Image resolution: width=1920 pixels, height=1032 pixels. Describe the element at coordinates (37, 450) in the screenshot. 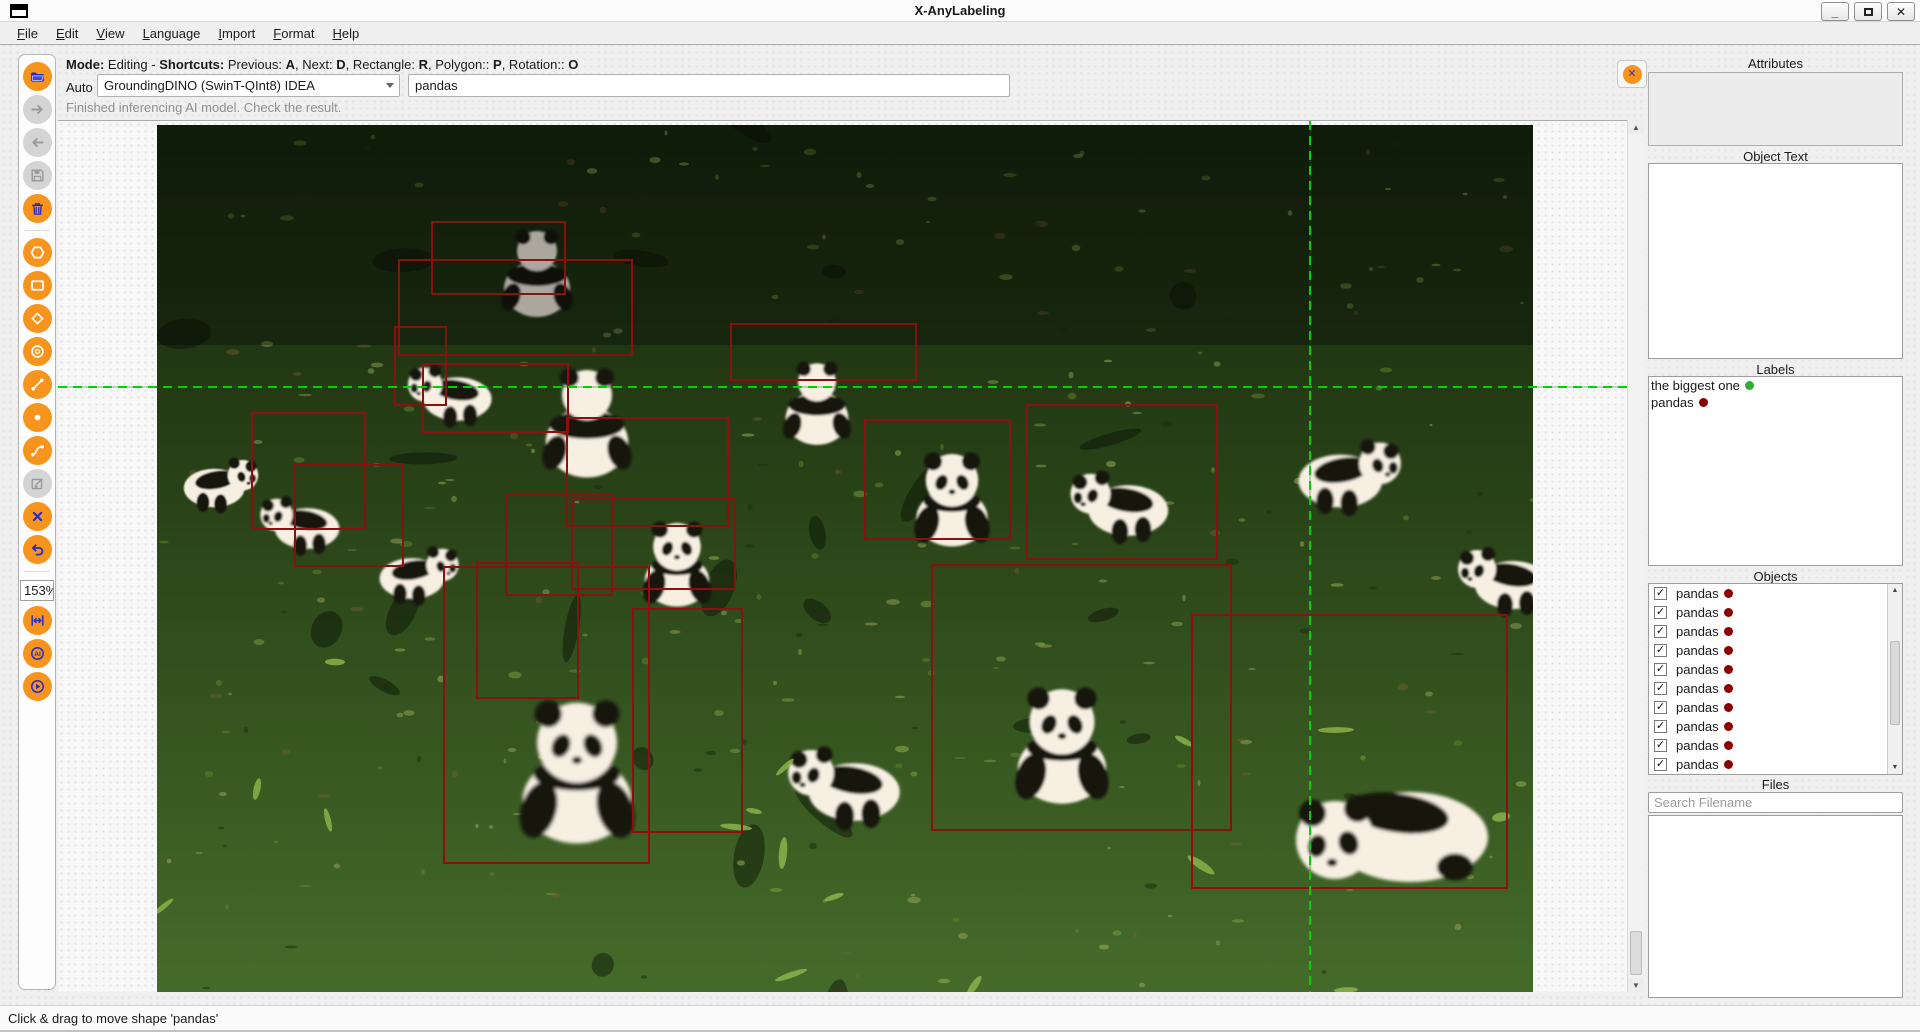

I see `draw-linestrip-button` at that location.